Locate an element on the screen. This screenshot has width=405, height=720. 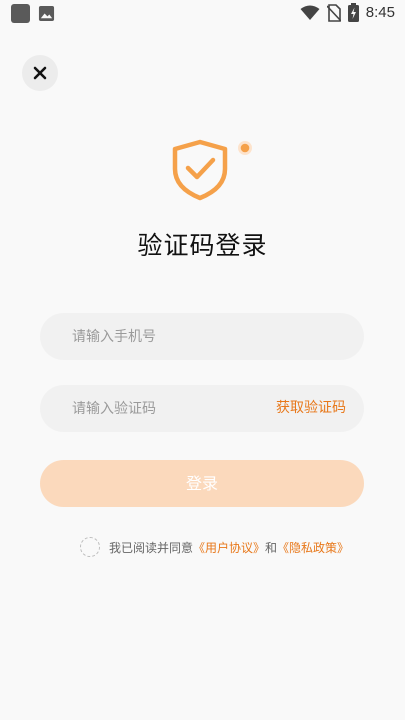
agreement-prefix: 我已阅读并同意 is located at coordinates (151, 547).